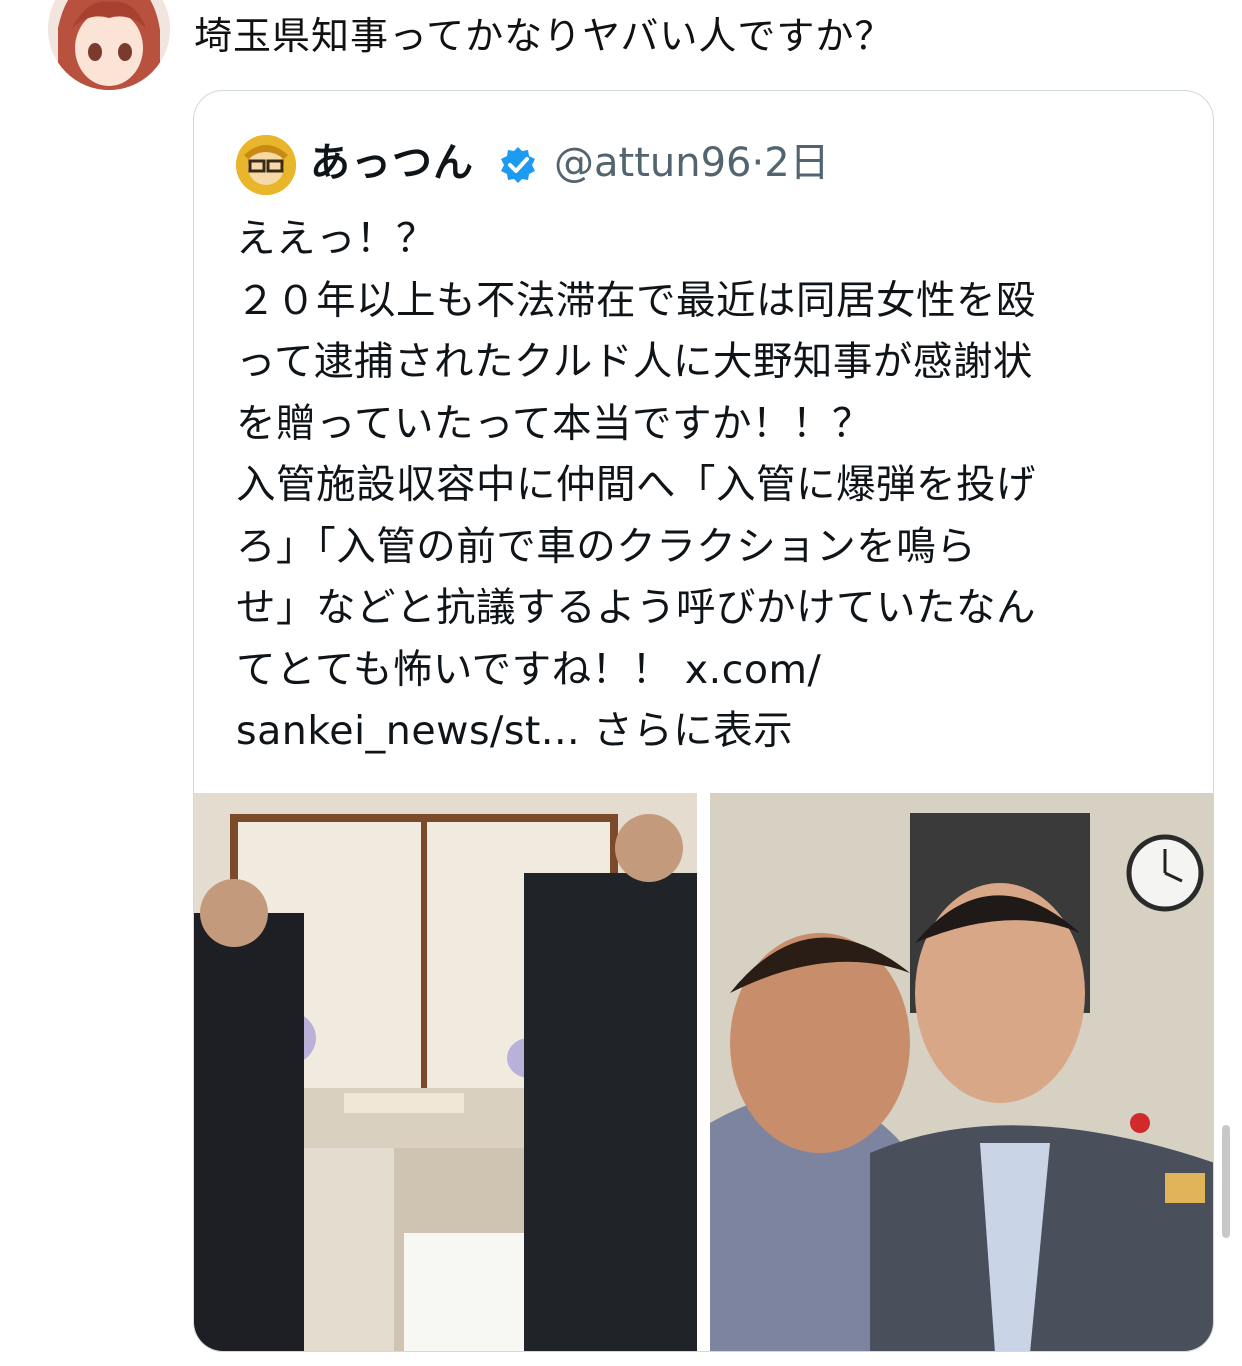  What do you see at coordinates (392, 163) in the screenshot?
I see `quoted-author-name: あっつん` at bounding box center [392, 163].